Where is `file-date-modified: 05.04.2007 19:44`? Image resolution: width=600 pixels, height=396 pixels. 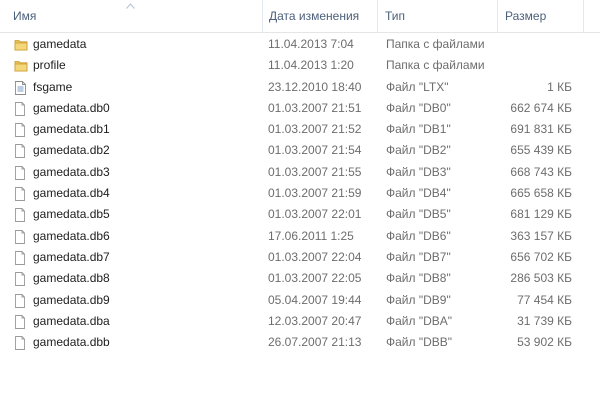
file-date-modified: 05.04.2007 19:44 is located at coordinates (315, 299).